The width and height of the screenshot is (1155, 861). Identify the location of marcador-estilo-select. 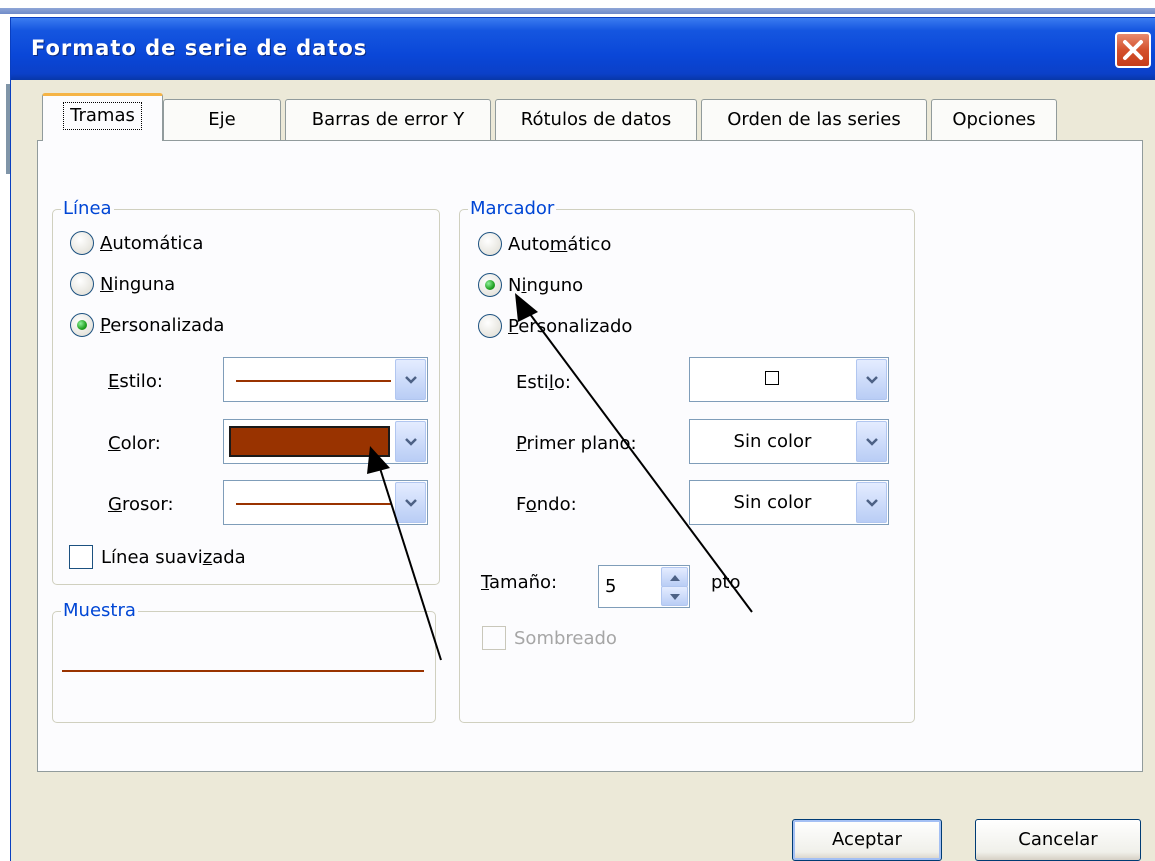
(789, 379).